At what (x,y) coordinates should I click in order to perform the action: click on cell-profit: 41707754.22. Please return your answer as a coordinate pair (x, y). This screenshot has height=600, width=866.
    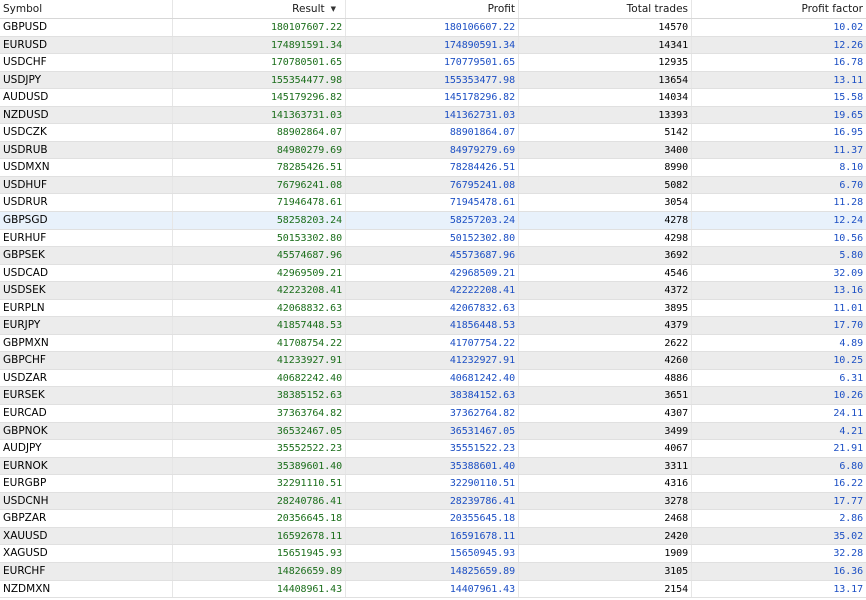
    Looking at the image, I should click on (432, 343).